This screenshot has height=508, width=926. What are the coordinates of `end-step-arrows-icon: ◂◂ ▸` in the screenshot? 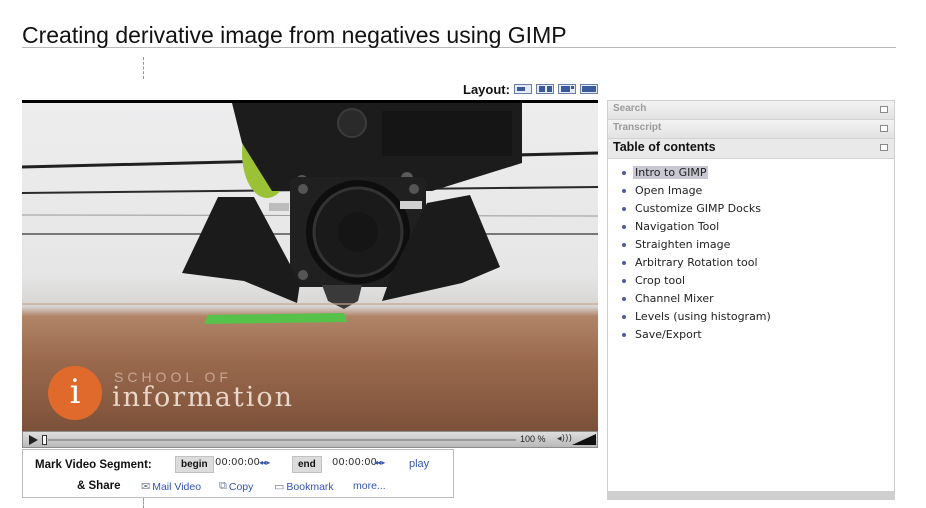 It's located at (379, 462).